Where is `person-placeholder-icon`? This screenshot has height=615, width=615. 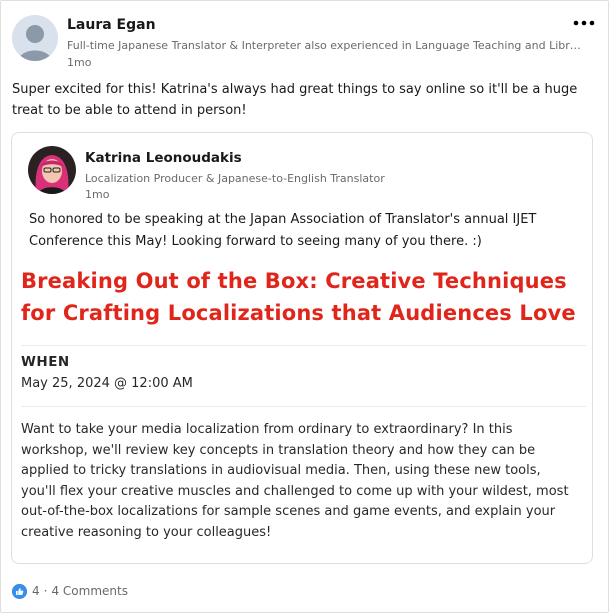 person-placeholder-icon is located at coordinates (35, 38).